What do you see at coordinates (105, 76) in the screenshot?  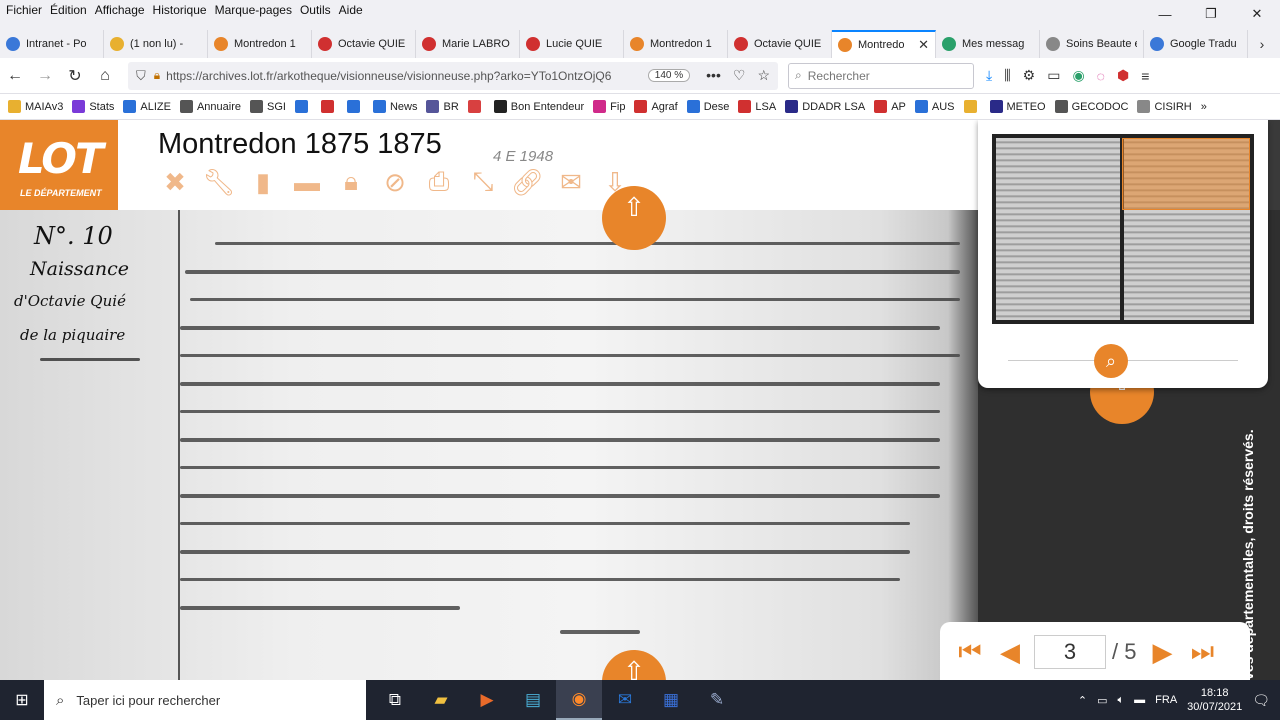 I see `home-button: ⌂` at bounding box center [105, 76].